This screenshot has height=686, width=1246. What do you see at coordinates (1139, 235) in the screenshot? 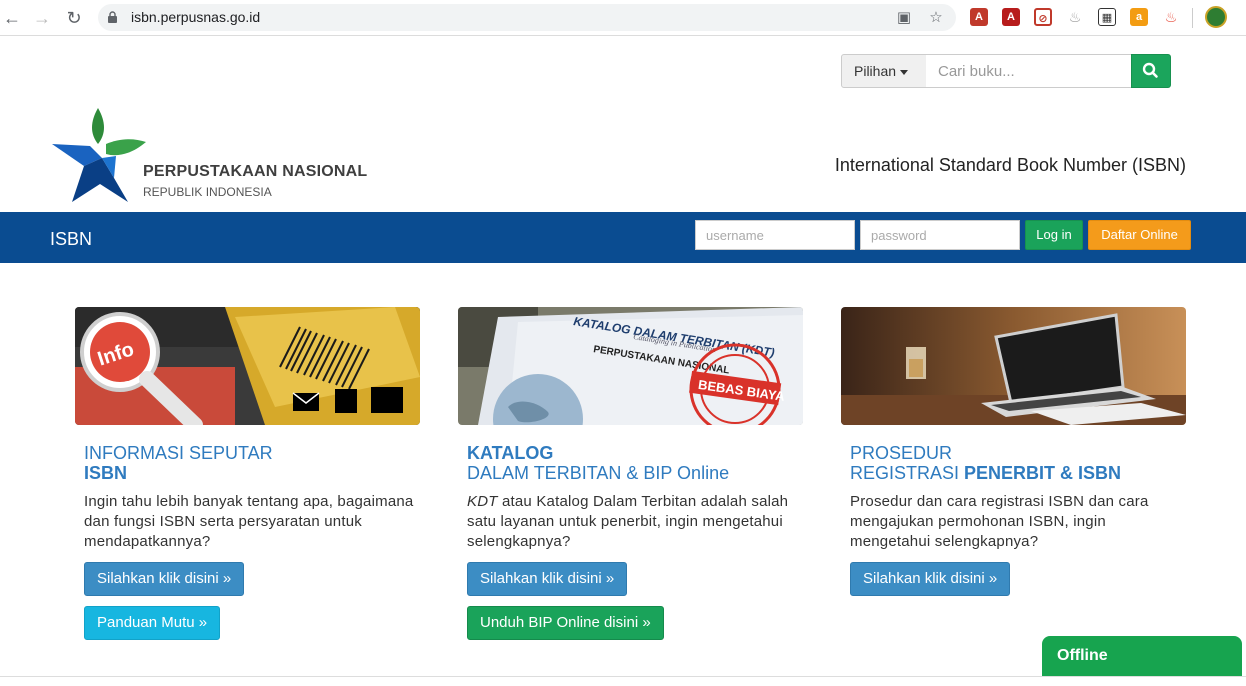
I see `register-online-button: Daftar Online` at bounding box center [1139, 235].